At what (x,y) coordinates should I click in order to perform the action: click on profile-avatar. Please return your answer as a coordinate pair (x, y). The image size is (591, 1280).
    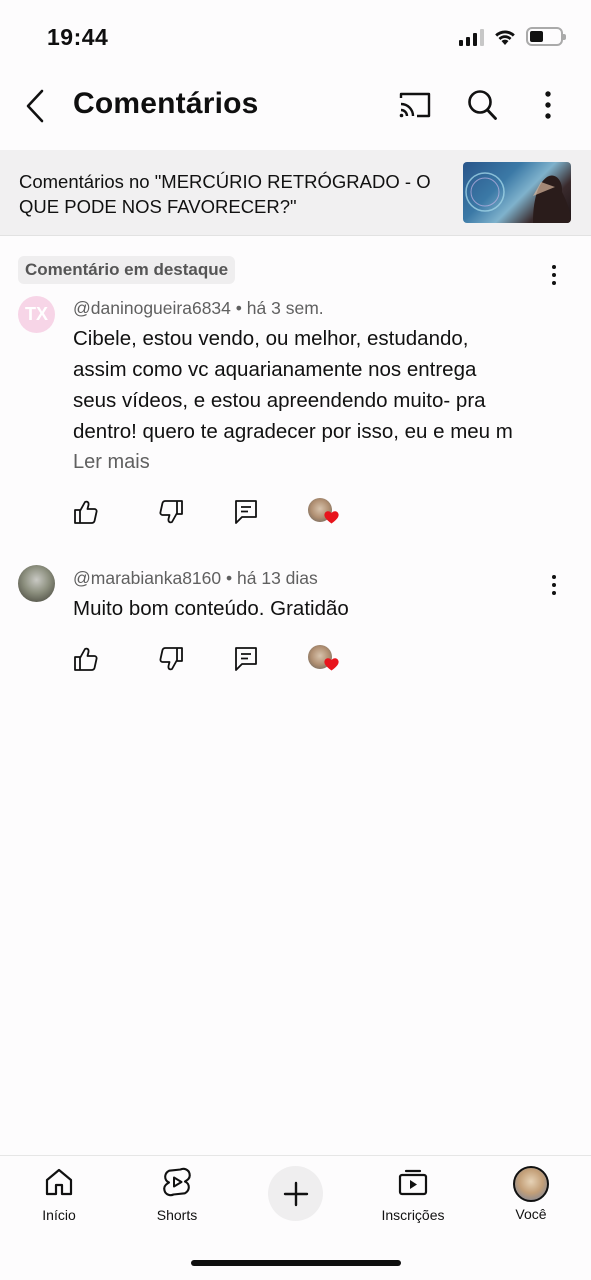
    Looking at the image, I should click on (531, 1184).